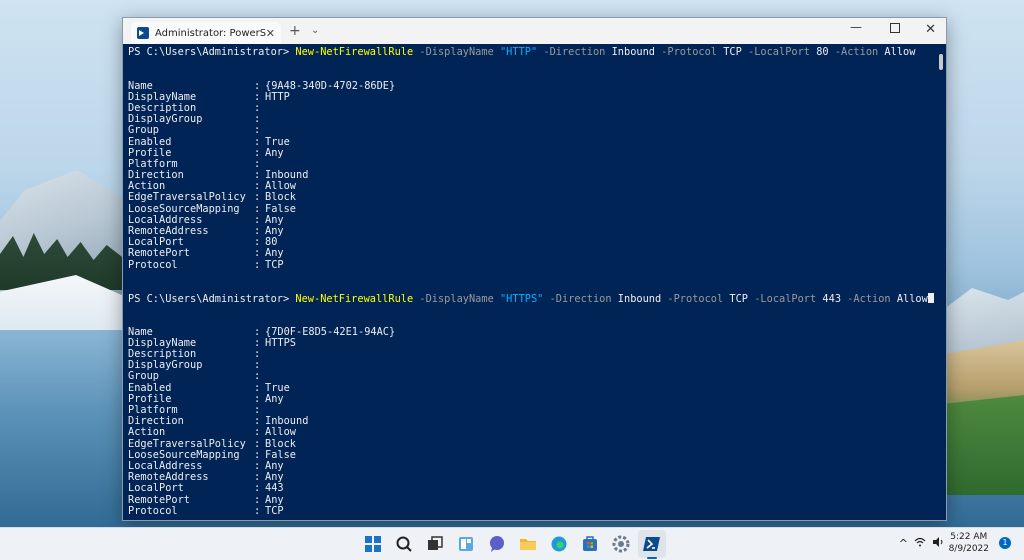  What do you see at coordinates (920, 543) in the screenshot?
I see `wifi-icon` at bounding box center [920, 543].